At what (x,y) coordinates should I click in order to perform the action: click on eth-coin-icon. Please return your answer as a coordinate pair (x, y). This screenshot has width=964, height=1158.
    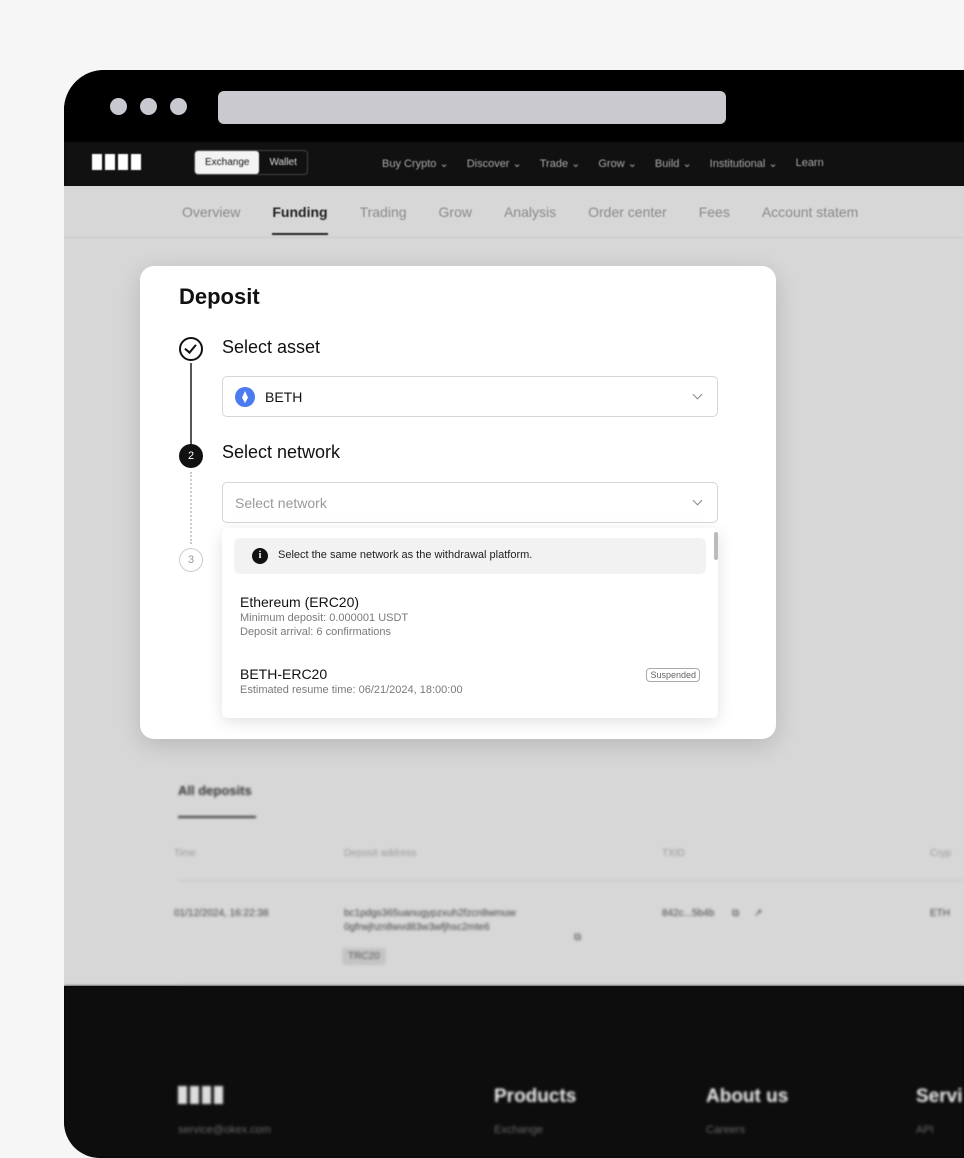
    Looking at the image, I should click on (245, 397).